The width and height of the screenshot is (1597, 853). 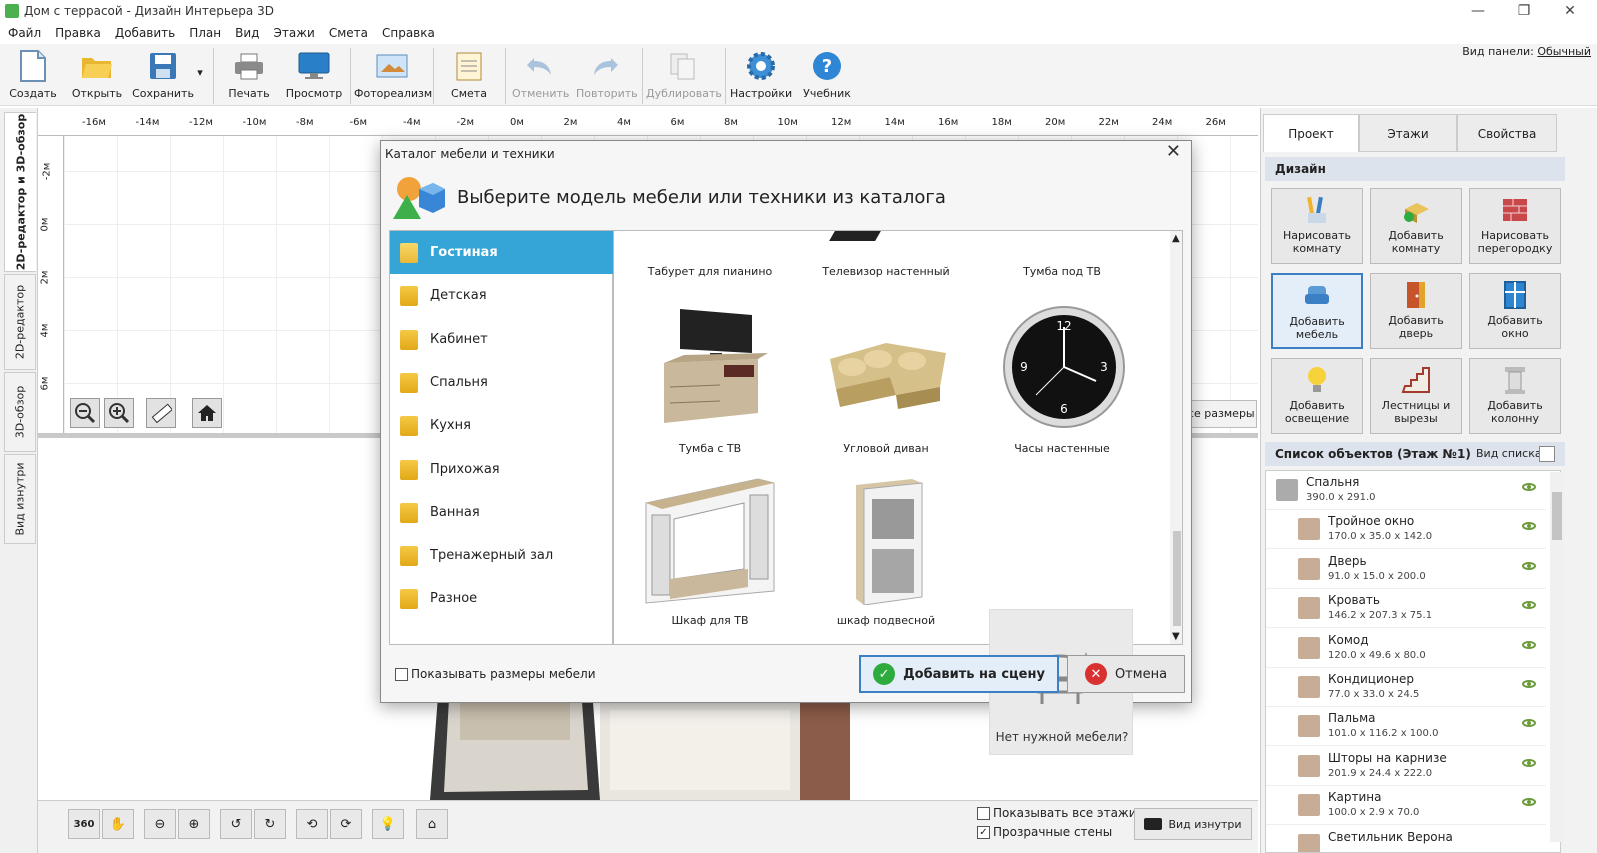 What do you see at coordinates (160, 824) in the screenshot?
I see `zoom-out-3d-button: ⊖` at bounding box center [160, 824].